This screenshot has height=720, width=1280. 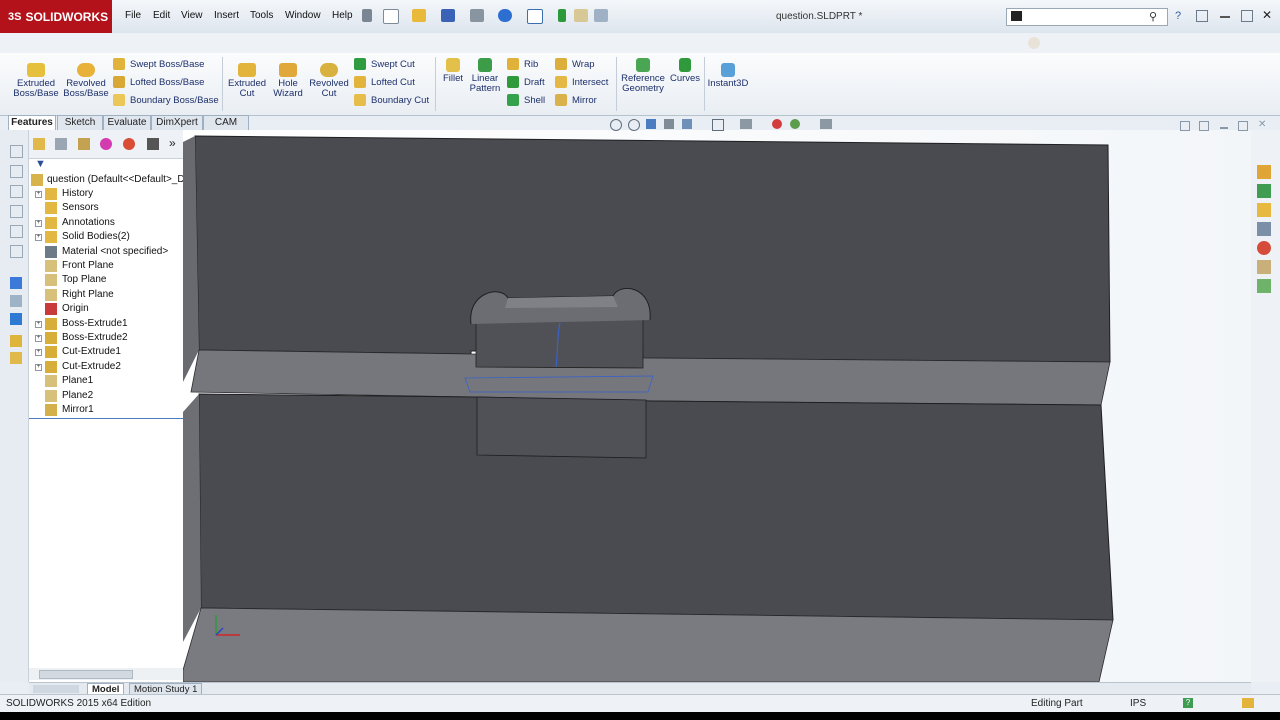 What do you see at coordinates (1224, 128) in the screenshot?
I see `viewport-minimize-icon` at bounding box center [1224, 128].